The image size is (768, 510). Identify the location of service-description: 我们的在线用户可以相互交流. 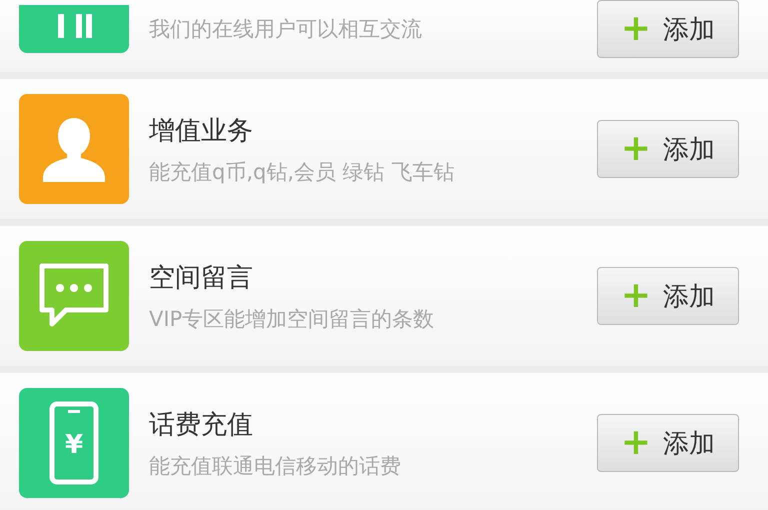
(286, 29).